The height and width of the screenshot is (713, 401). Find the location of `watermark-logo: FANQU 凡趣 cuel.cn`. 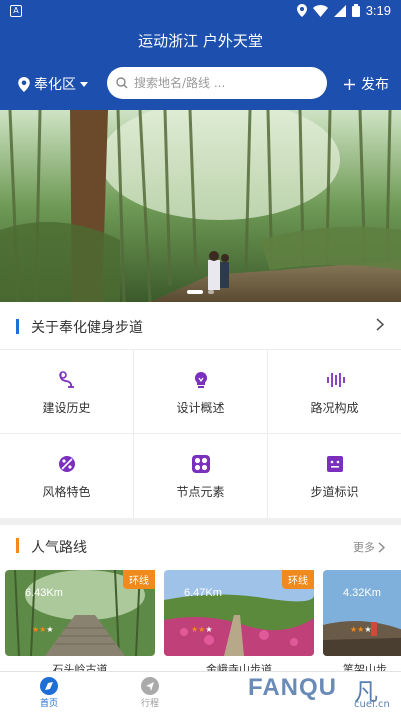

watermark-logo: FANQU 凡趣 cuel.cn is located at coordinates (324, 692).